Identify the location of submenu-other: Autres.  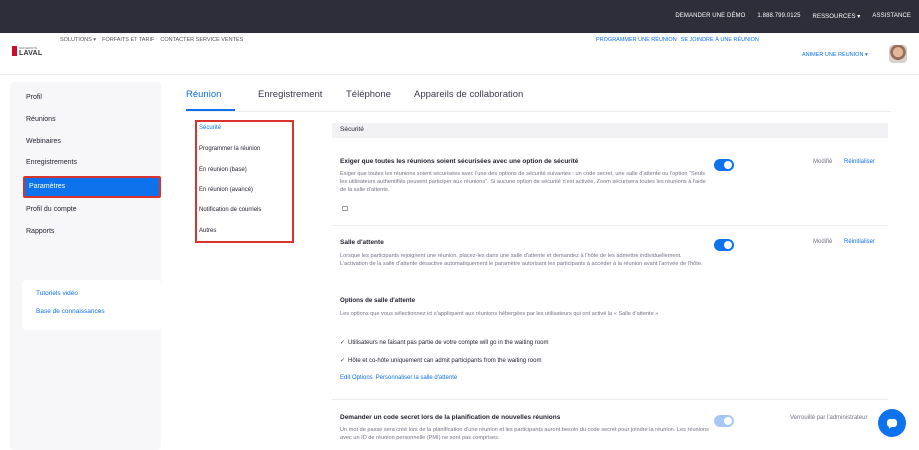
(207, 231).